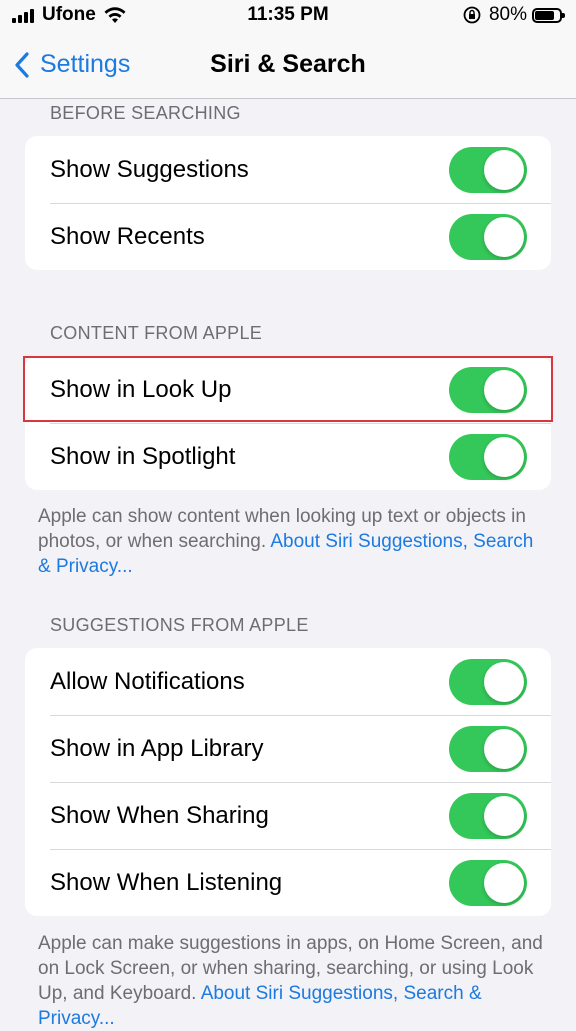 The image size is (576, 1031). I want to click on row-show-when-sharing: Show When Sharing, so click(288, 815).